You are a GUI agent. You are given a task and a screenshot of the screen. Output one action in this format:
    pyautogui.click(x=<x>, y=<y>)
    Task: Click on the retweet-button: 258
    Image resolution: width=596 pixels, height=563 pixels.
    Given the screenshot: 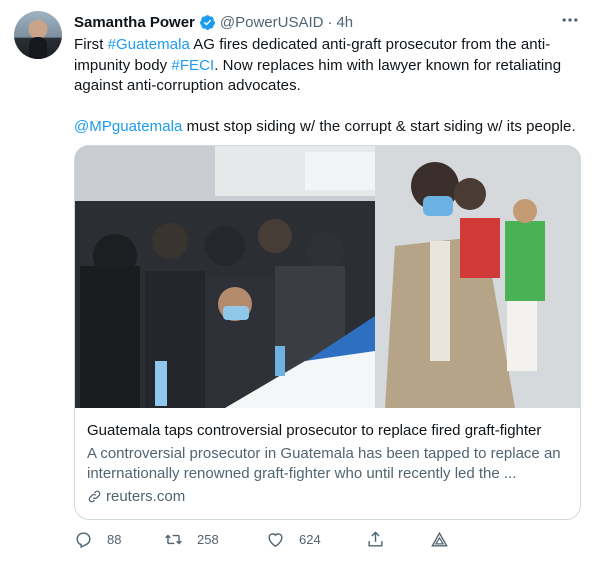 What is the action you would take?
    pyautogui.click(x=191, y=539)
    